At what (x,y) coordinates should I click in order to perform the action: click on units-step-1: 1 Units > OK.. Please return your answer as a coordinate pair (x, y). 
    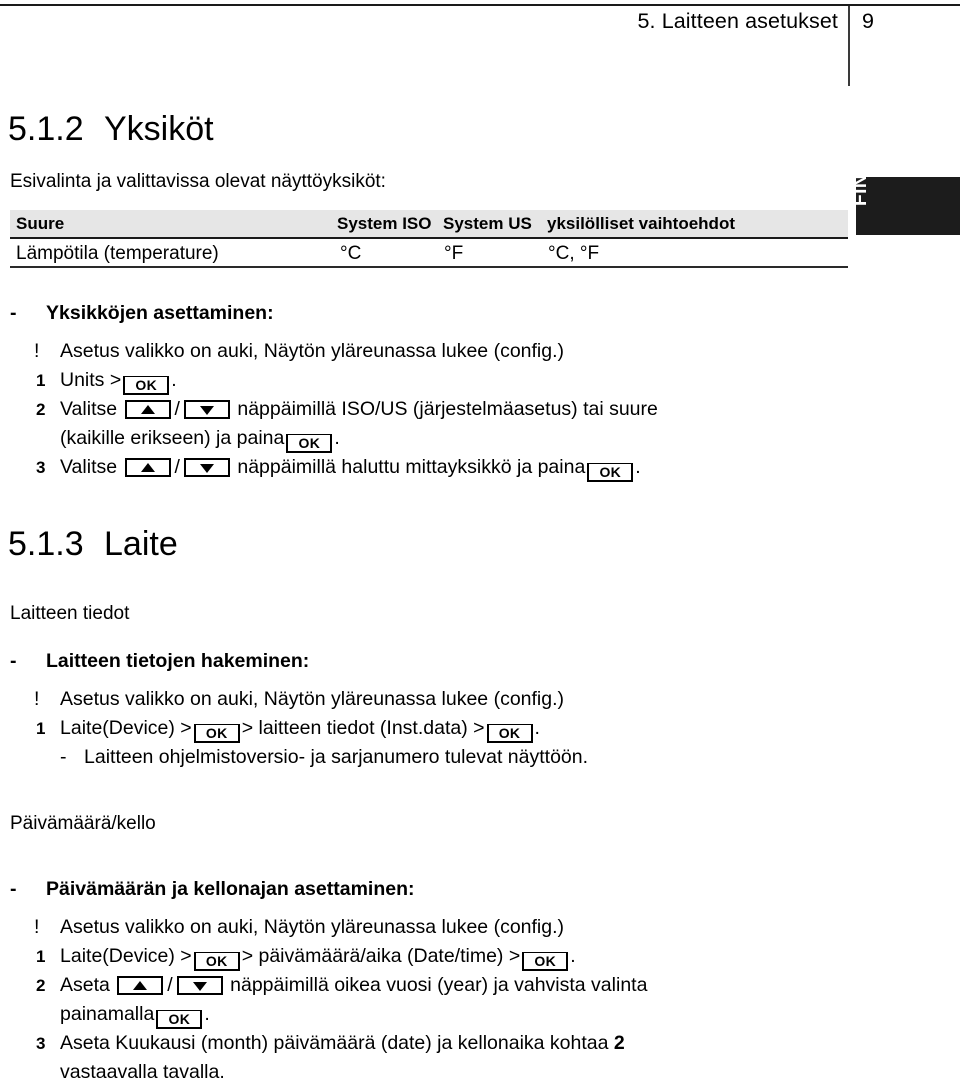
    Looking at the image, I should click on (450, 380).